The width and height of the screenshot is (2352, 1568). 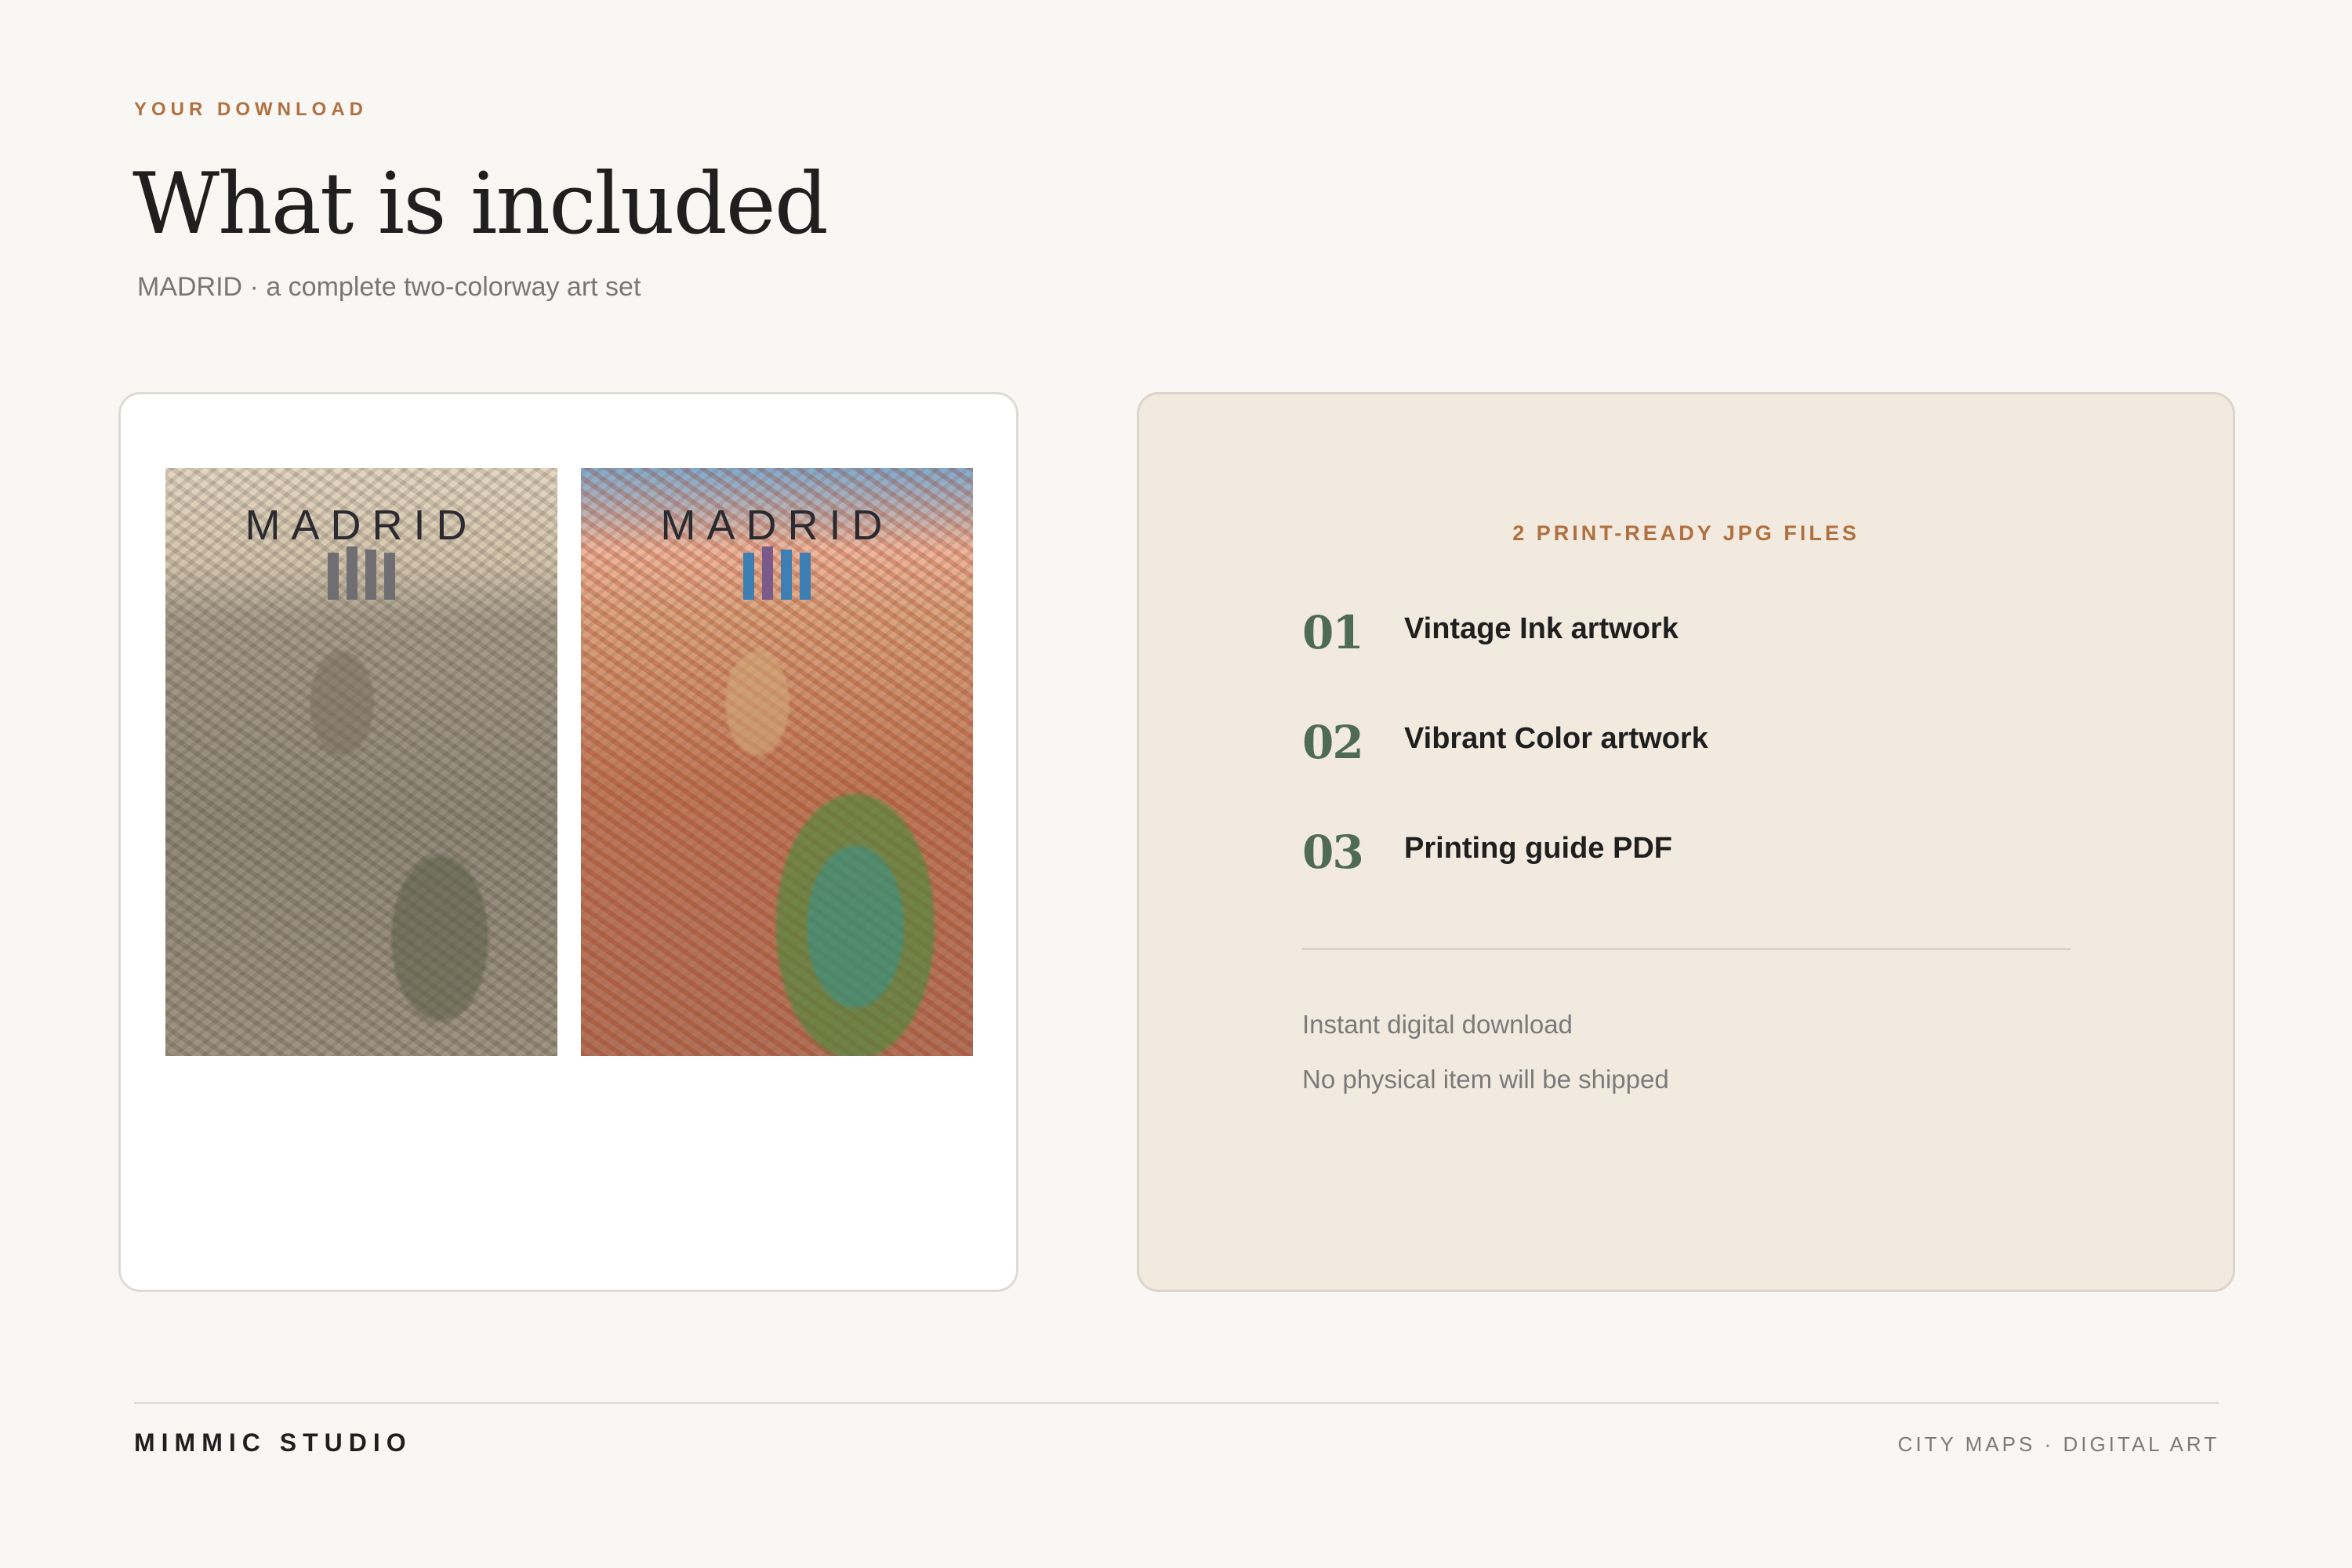 What do you see at coordinates (1333, 742) in the screenshot?
I see `item-number: 02` at bounding box center [1333, 742].